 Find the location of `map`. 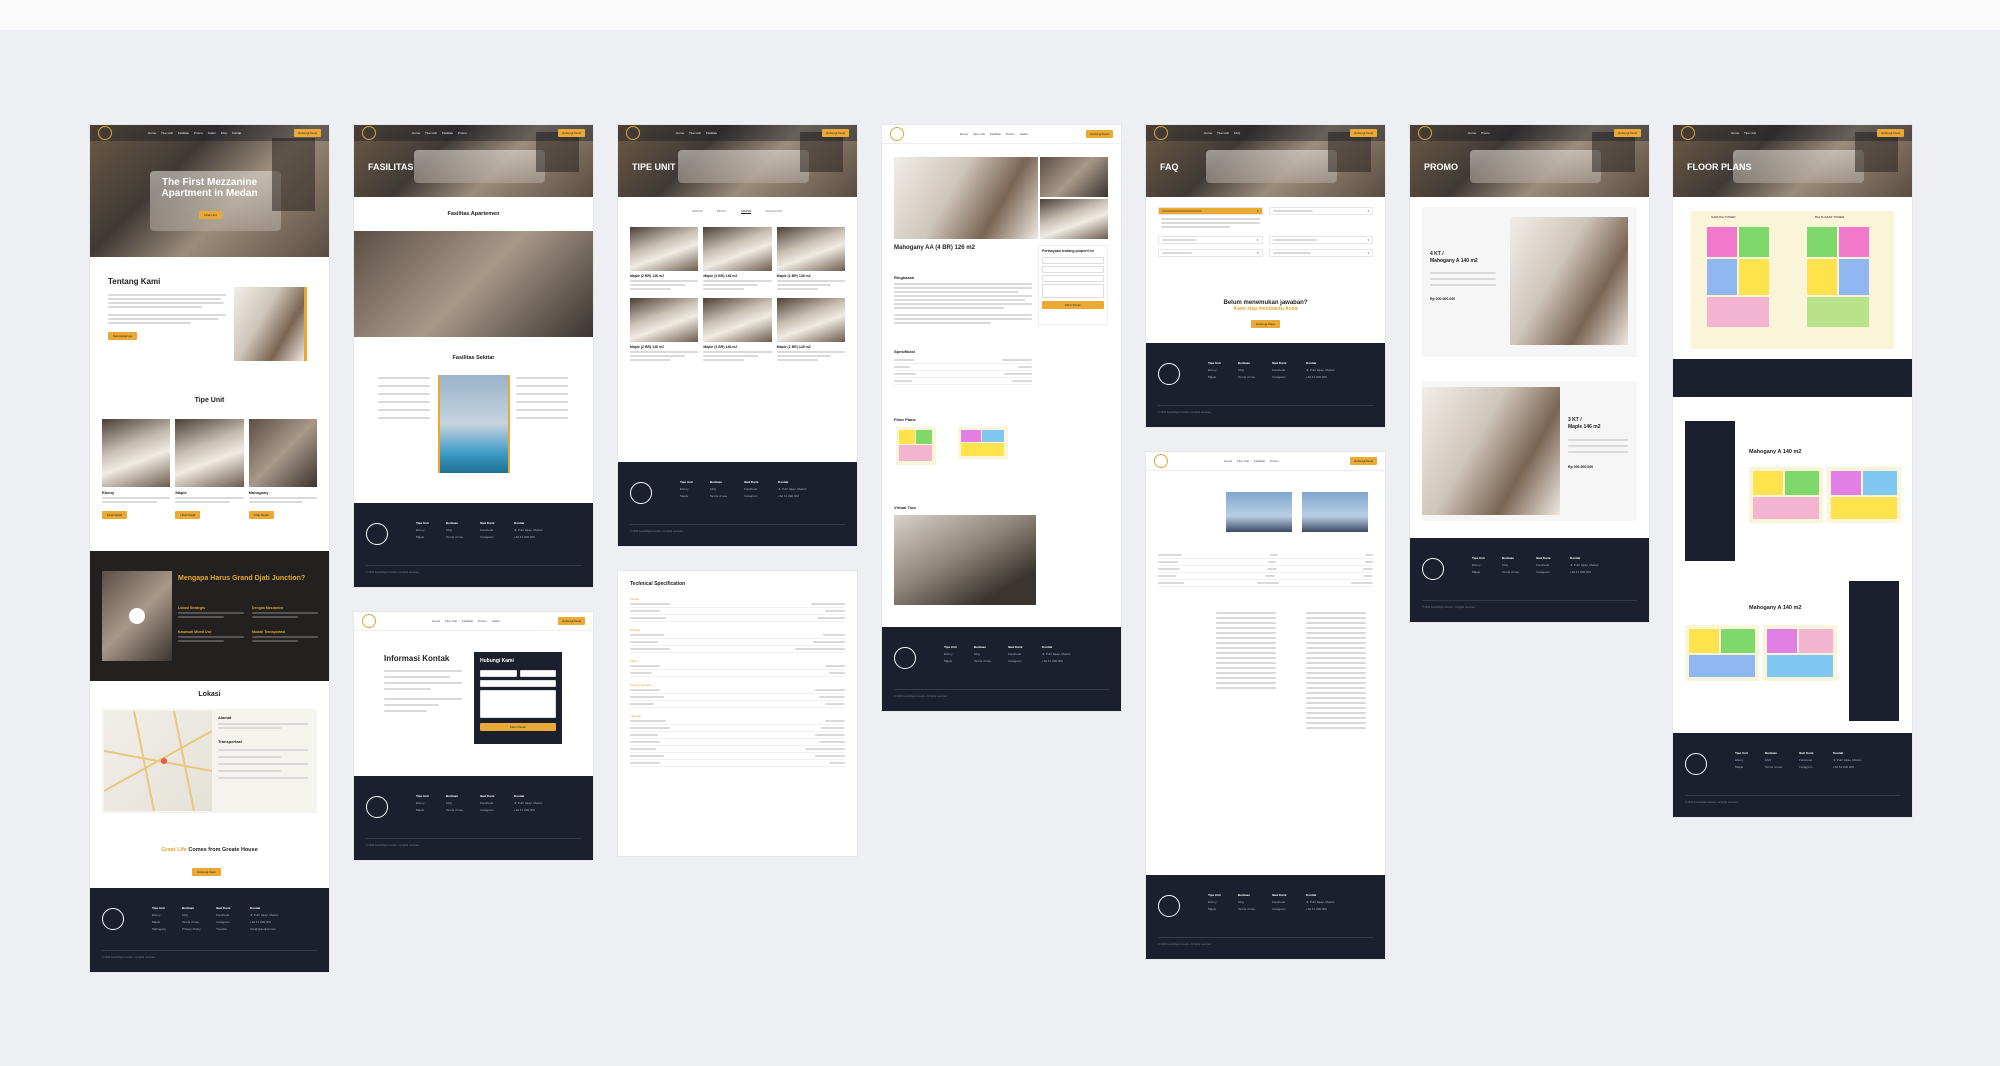

map is located at coordinates (158, 761).